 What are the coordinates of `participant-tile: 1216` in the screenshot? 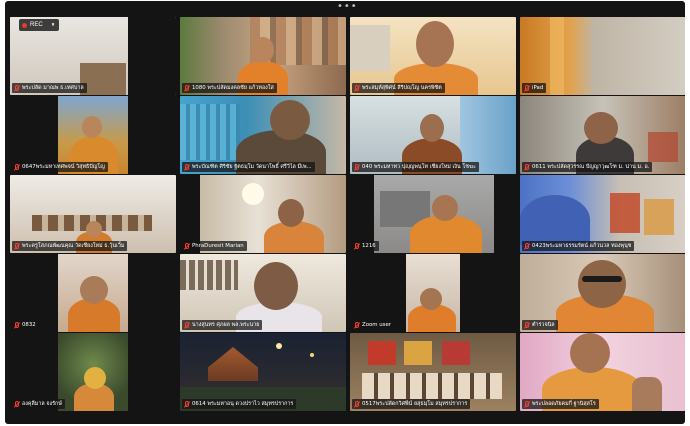 It's located at (433, 214).